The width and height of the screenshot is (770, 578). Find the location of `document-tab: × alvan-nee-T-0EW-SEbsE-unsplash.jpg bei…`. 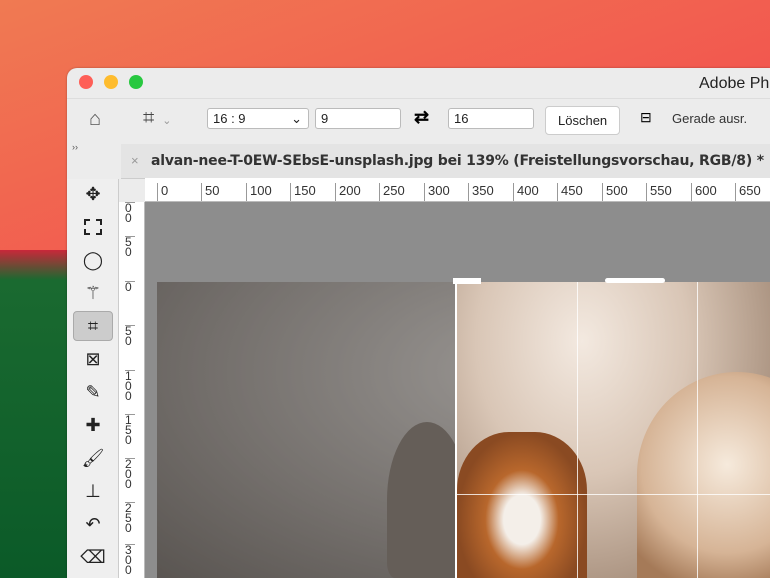

document-tab: × alvan-nee-T-0EW-SEbsE-unsplash.jpg bei… is located at coordinates (445, 161).